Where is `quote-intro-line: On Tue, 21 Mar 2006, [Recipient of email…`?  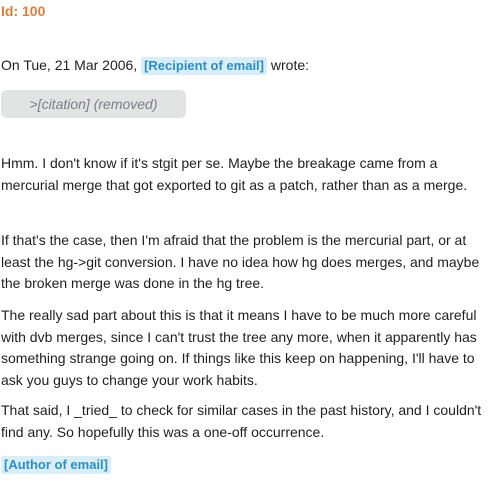
quote-intro-line: On Tue, 21 Mar 2006, [Recipient of email… is located at coordinates (155, 65).